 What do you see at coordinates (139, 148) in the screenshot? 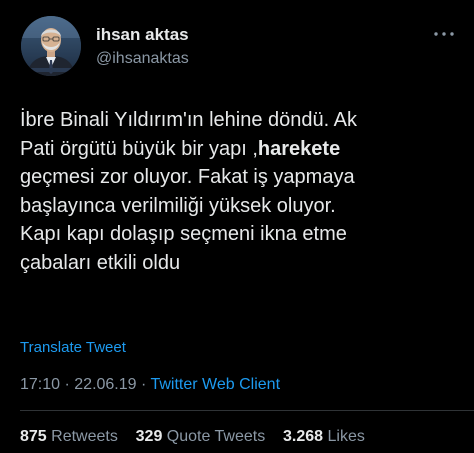
I see `tweet-text-segment: Pati örgütü büyük bir yapı ,` at bounding box center [139, 148].